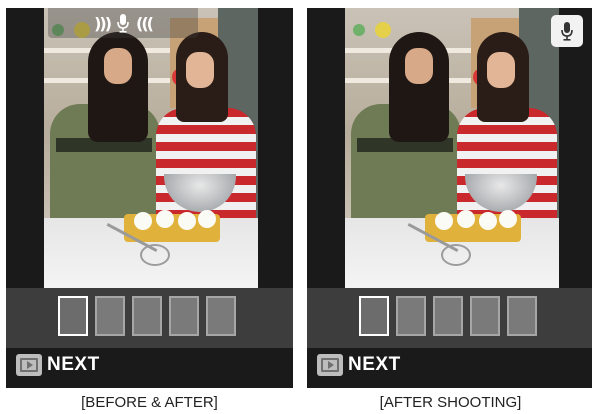 This screenshot has height=414, width=592. What do you see at coordinates (450, 402) in the screenshot?
I see `caption-after-shooting: [AFTER SHOOTING]` at bounding box center [450, 402].